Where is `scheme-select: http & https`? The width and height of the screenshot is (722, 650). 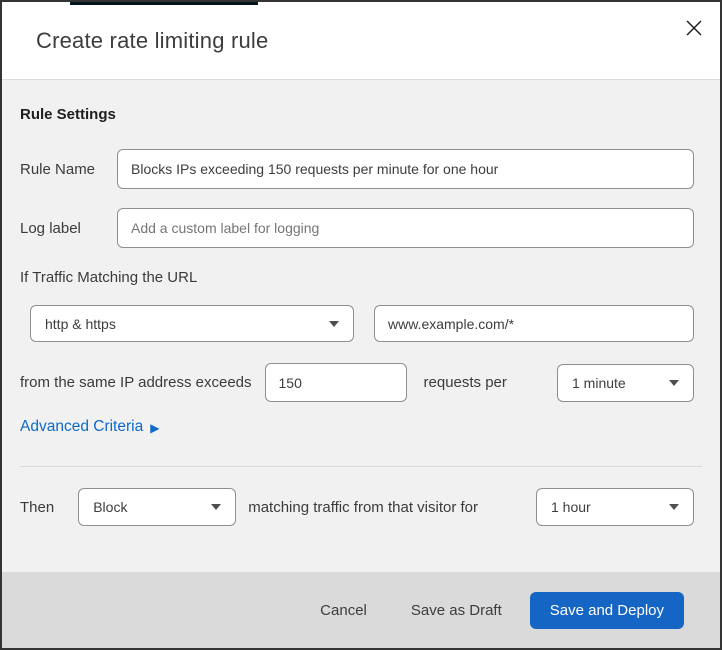 scheme-select: http & https is located at coordinates (192, 323).